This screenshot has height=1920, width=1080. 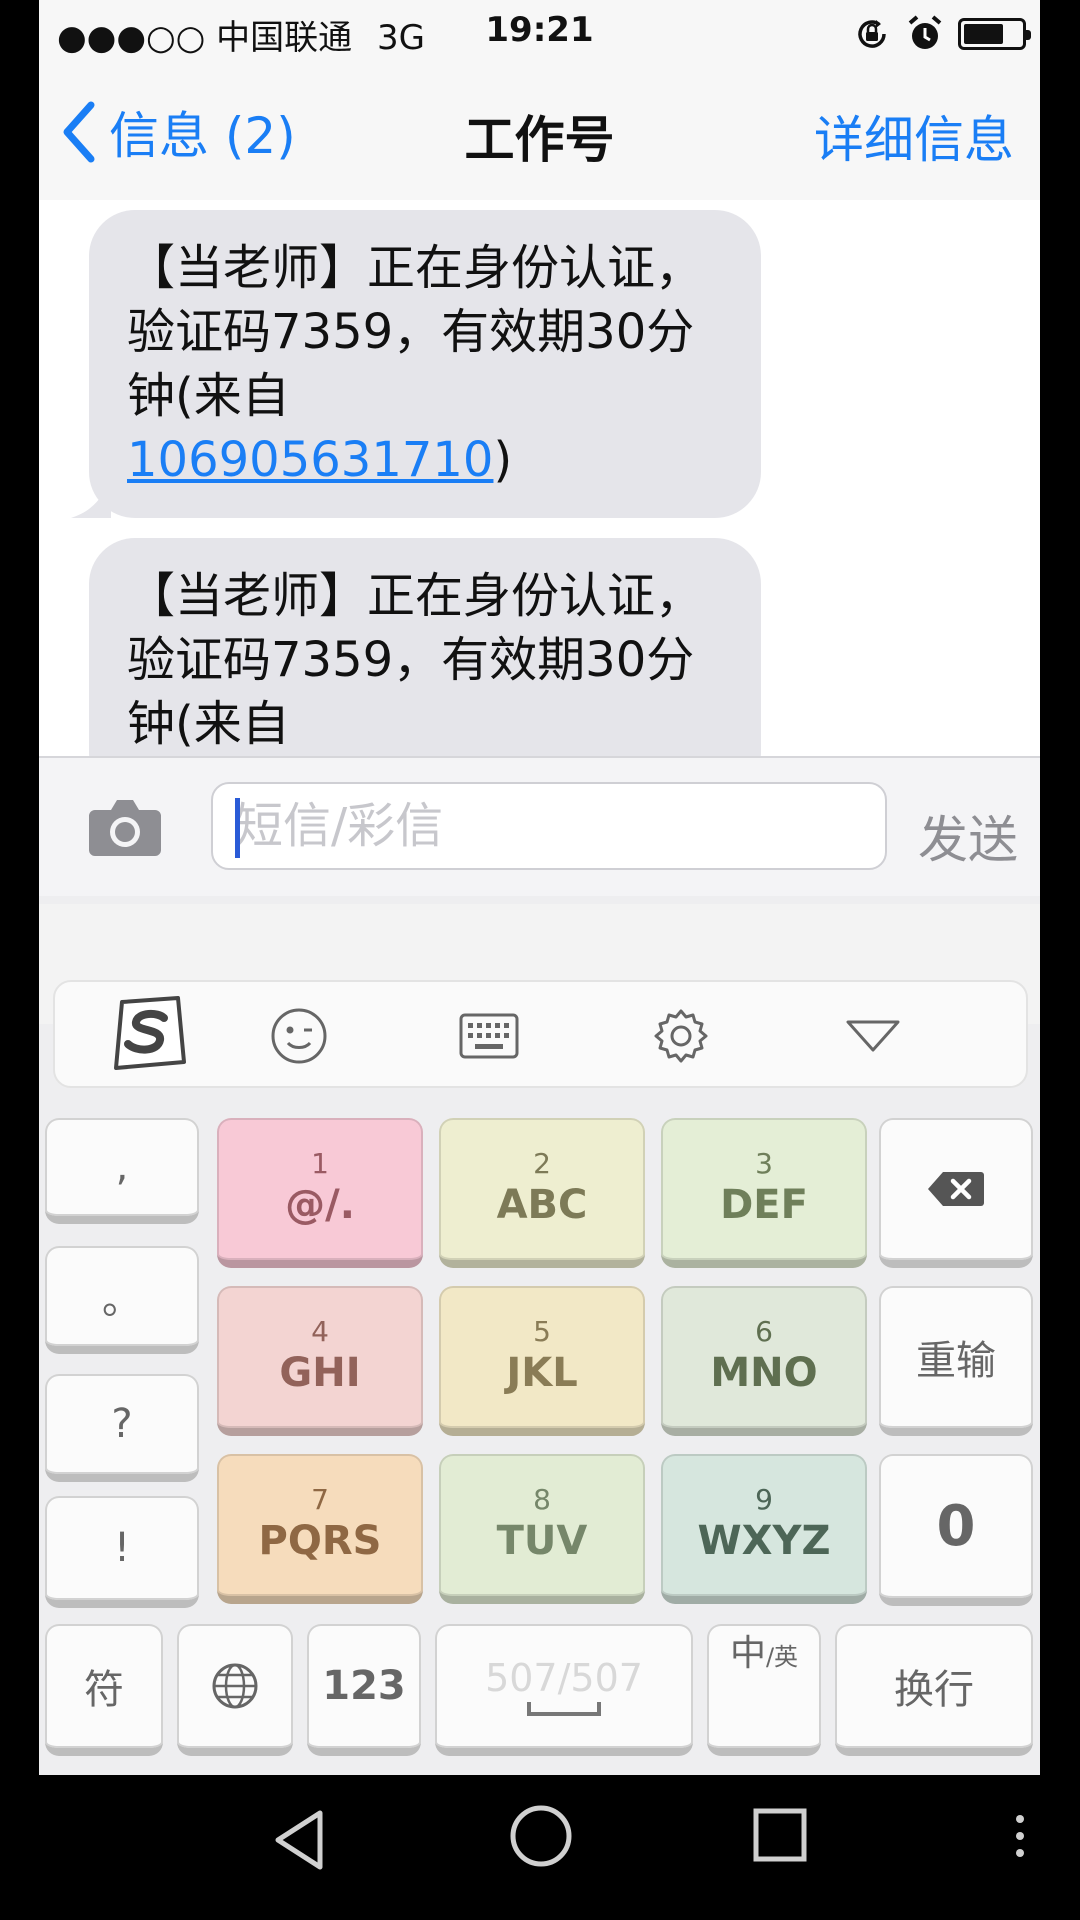 What do you see at coordinates (542, 1163) in the screenshot?
I see `key-number: 2` at bounding box center [542, 1163].